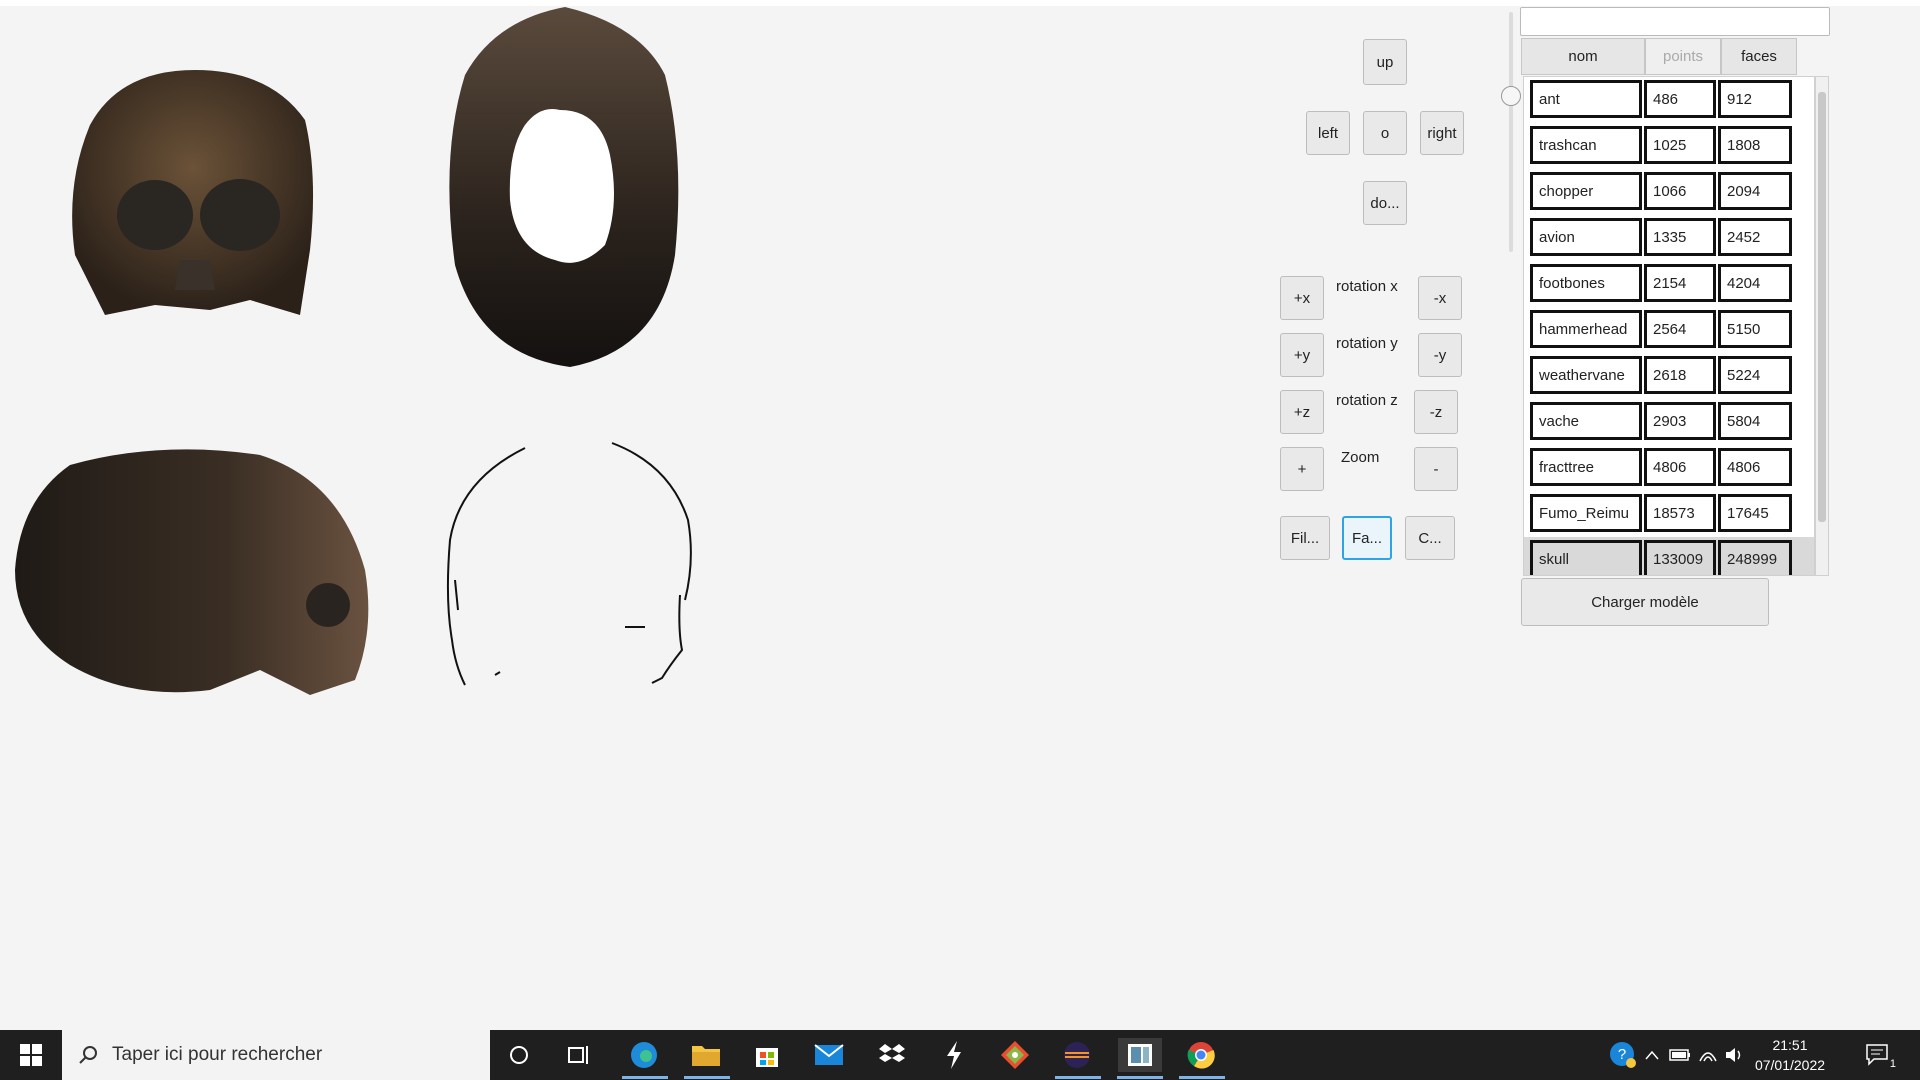 The width and height of the screenshot is (1920, 1080). What do you see at coordinates (1790, 1055) in the screenshot?
I see `system-clock: 21:51 07/01/2022` at bounding box center [1790, 1055].